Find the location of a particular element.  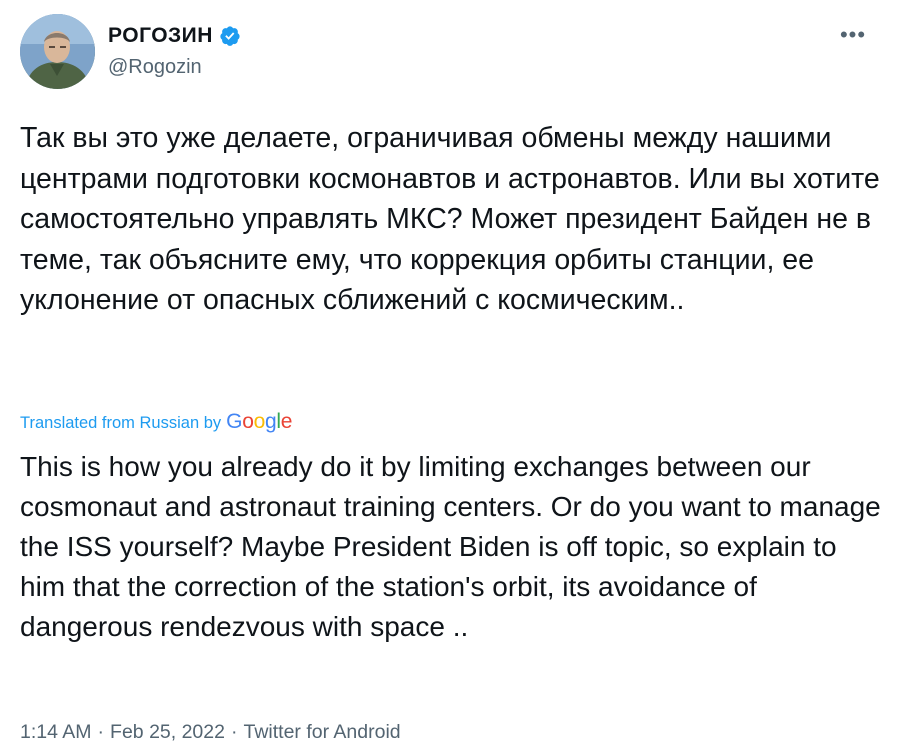

google-logo: Google is located at coordinates (259, 421).